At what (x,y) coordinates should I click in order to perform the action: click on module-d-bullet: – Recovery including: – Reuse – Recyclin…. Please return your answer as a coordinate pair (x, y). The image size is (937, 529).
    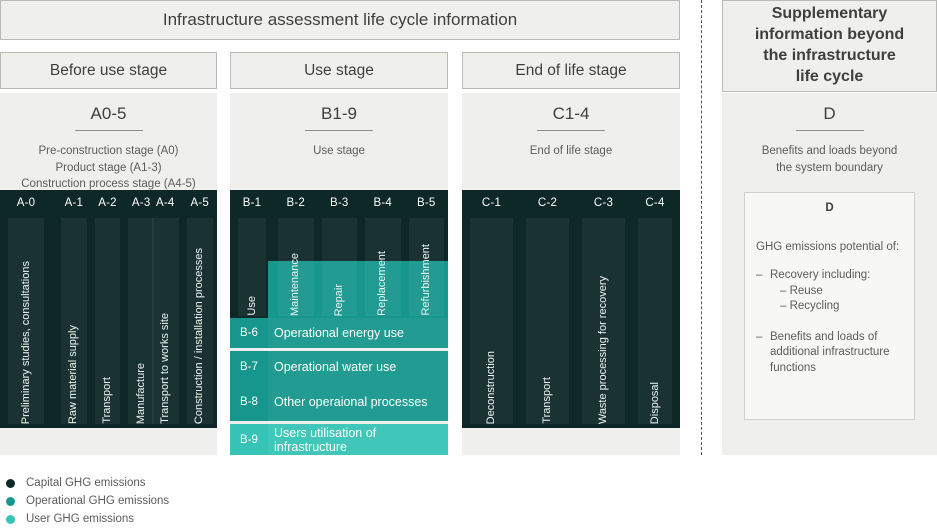
    Looking at the image, I should click on (829, 284).